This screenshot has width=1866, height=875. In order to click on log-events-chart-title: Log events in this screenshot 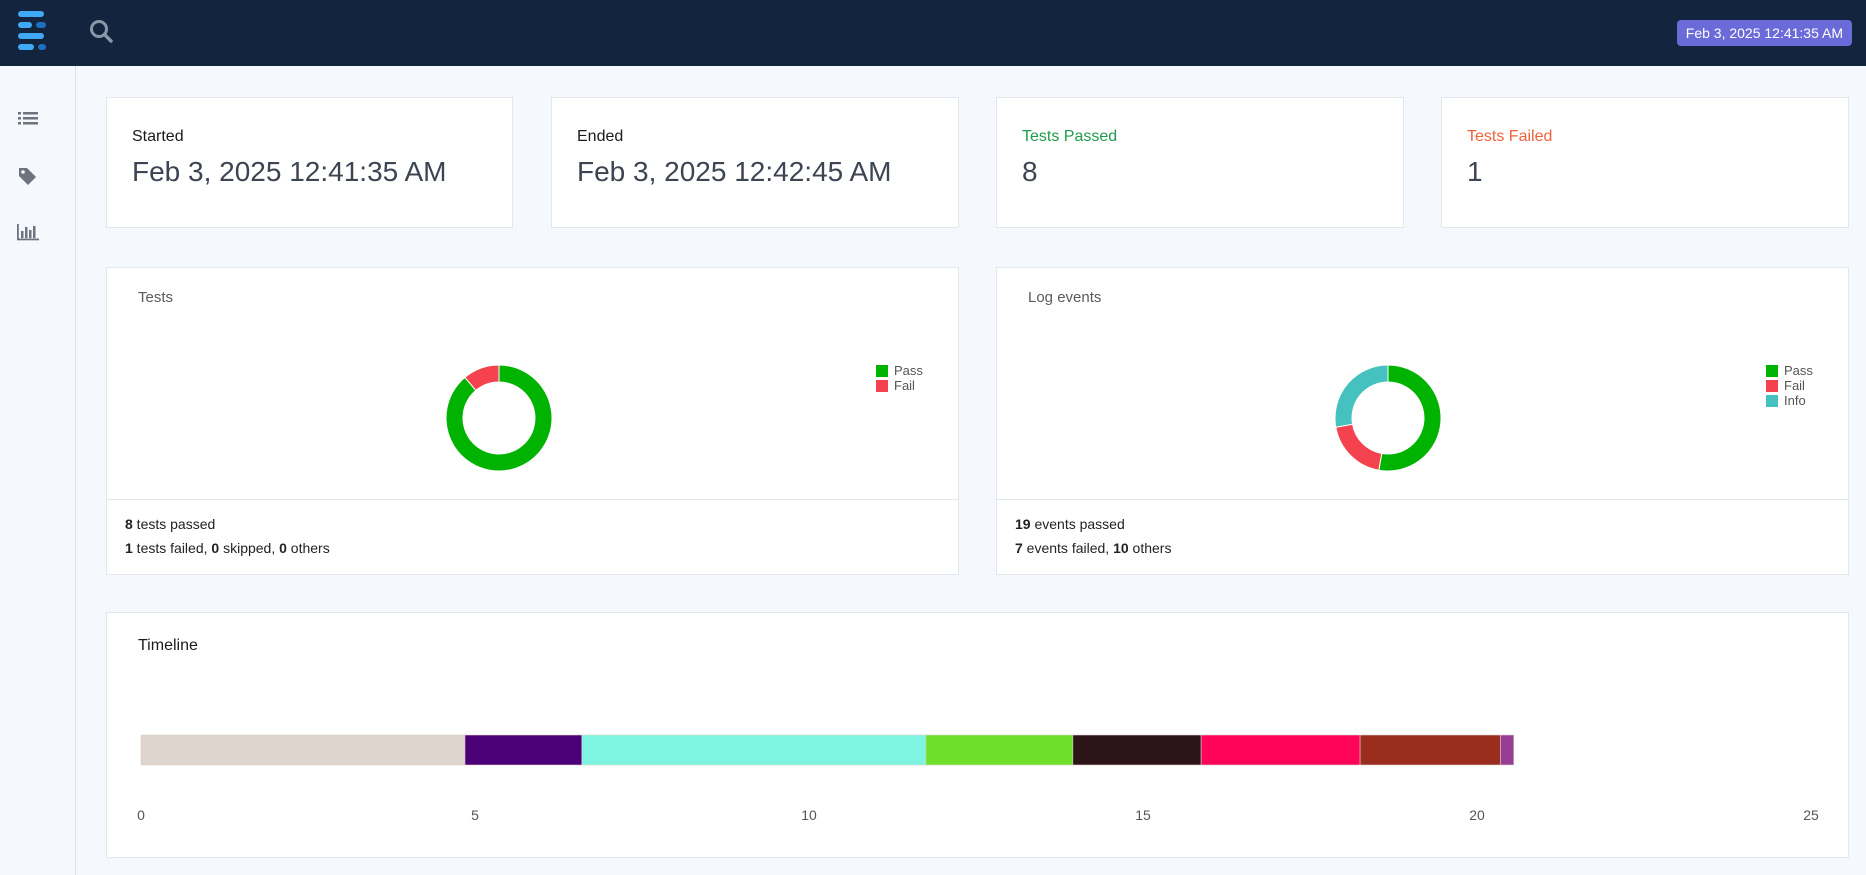, I will do `click(1065, 297)`.